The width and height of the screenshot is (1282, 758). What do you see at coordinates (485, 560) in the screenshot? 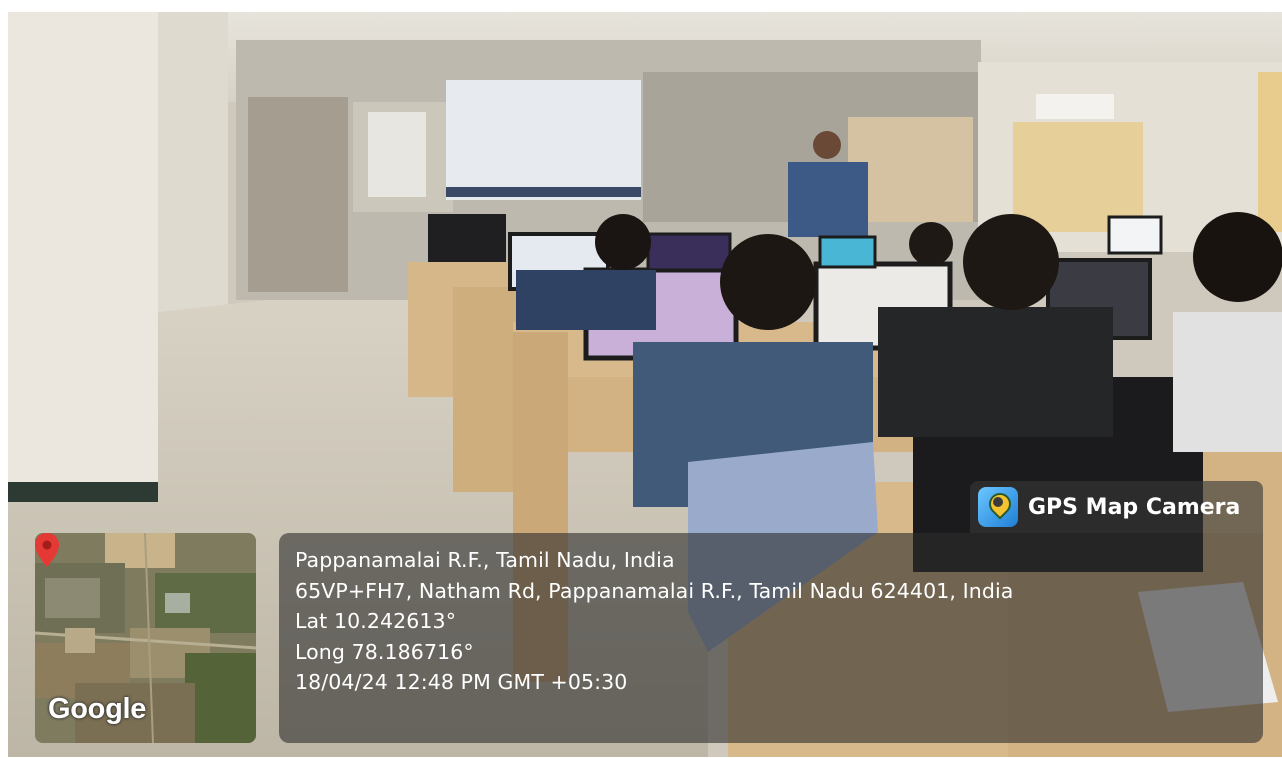
I see `location-title: Pappanamalai R.F., Tamil Nadu, India` at bounding box center [485, 560].